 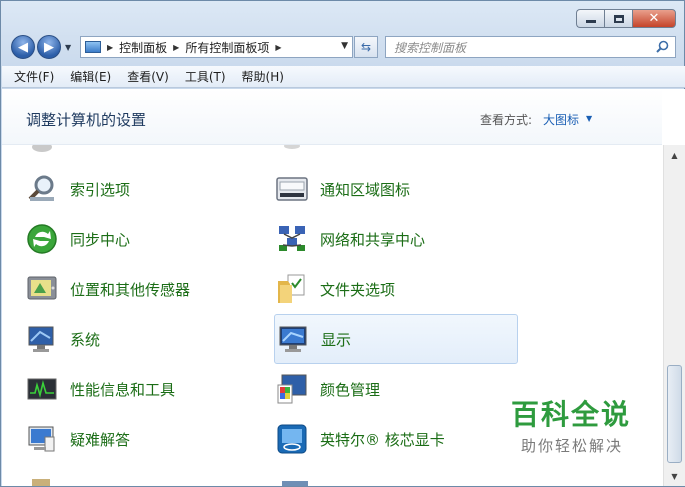 I want to click on chevron-down-icon: ▼, so click(x=589, y=118).